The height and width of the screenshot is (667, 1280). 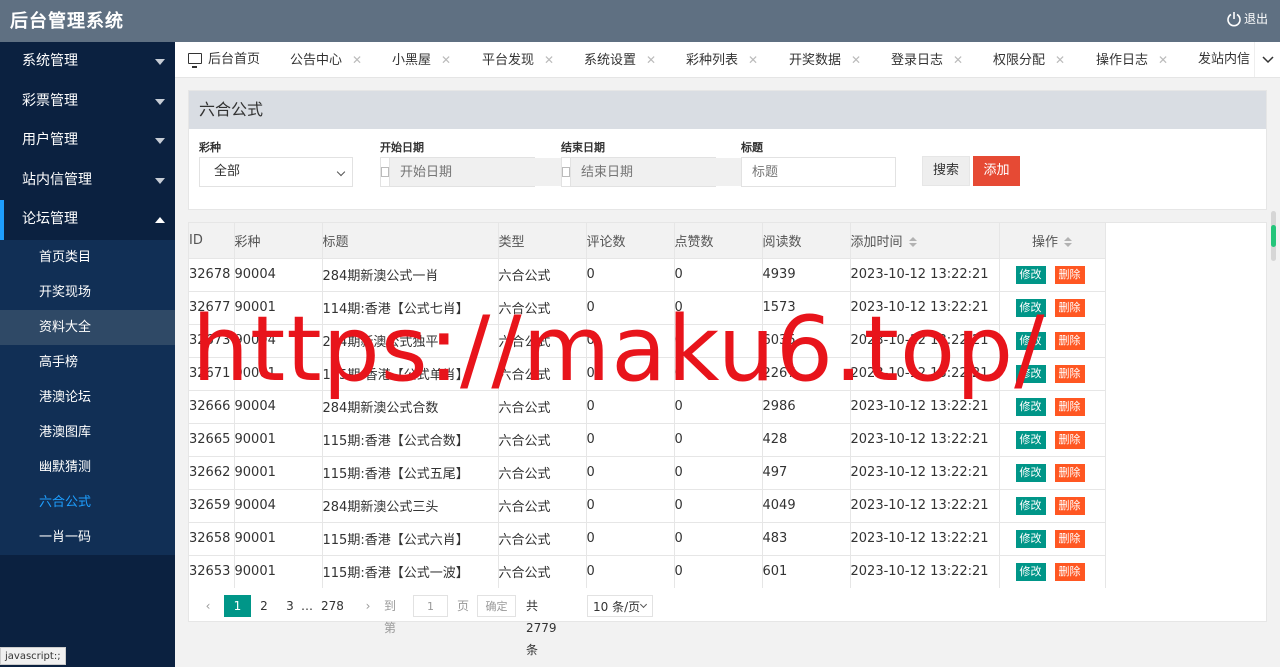 What do you see at coordinates (1247, 18) in the screenshot?
I see `logout-button: 退出` at bounding box center [1247, 18].